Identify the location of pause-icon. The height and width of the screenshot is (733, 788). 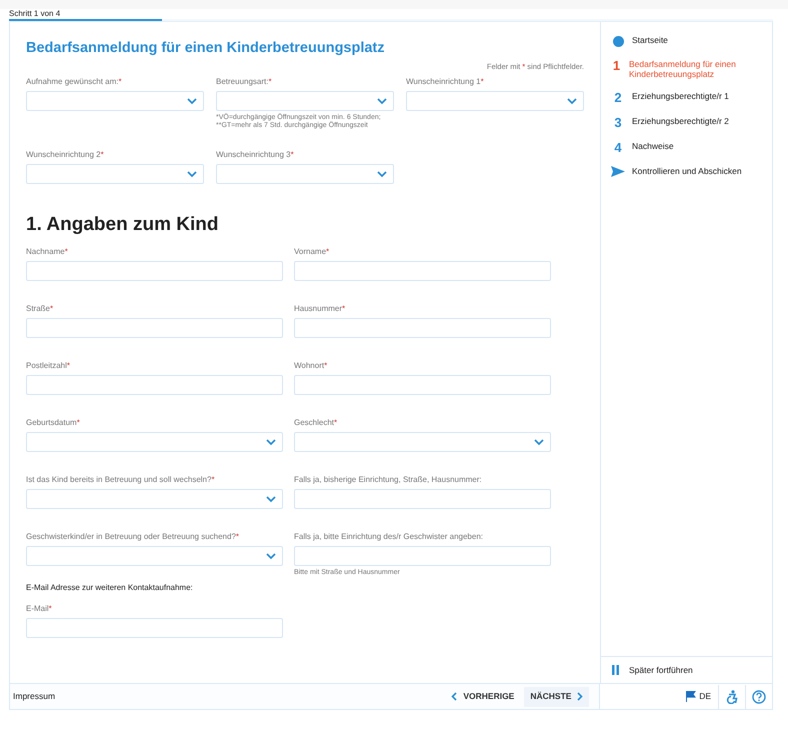
(615, 670).